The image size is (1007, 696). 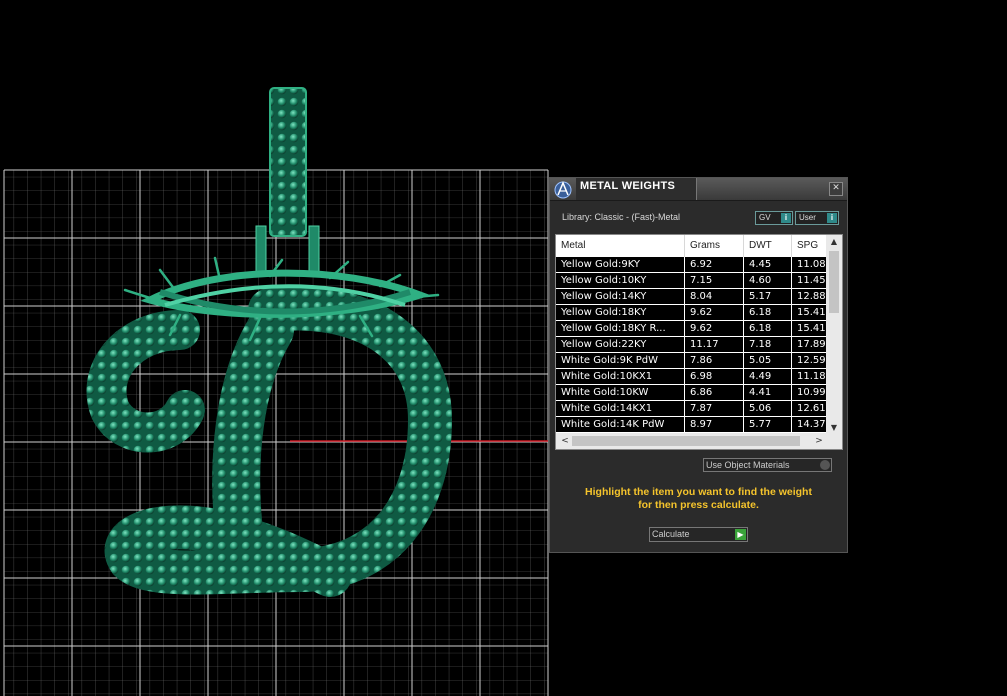 I want to click on close-button: ✕, so click(x=836, y=189).